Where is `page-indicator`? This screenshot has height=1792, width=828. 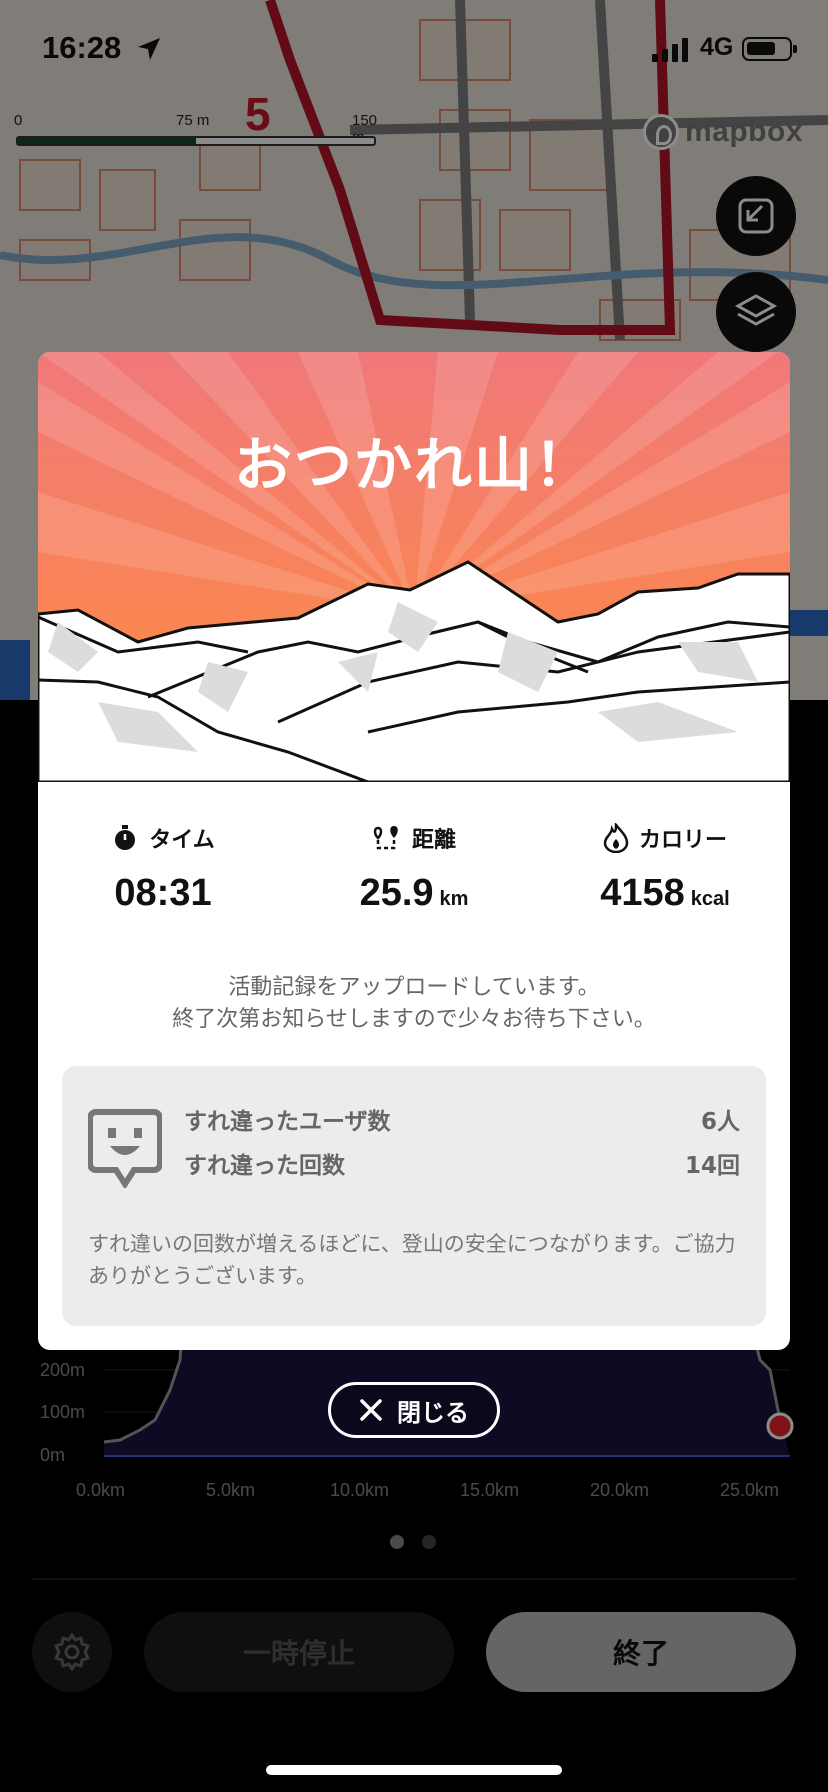 page-indicator is located at coordinates (413, 1542).